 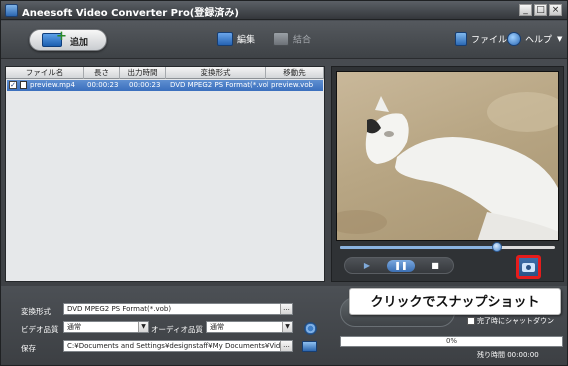 What do you see at coordinates (119, 309) in the screenshot?
I see `format-value: DVD MPEG2 PS Format(*.vob)` at bounding box center [119, 309].